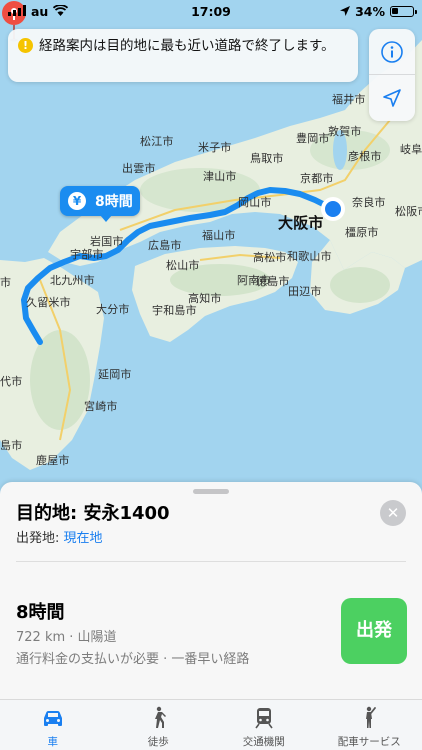 Image resolution: width=422 pixels, height=750 pixels. I want to click on map-label-anan: 阿南市, so click(254, 280).